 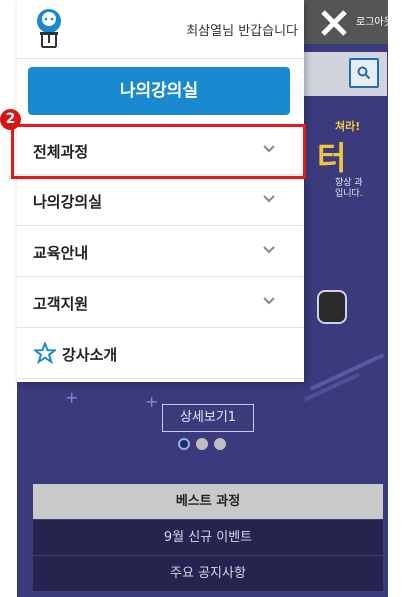 I want to click on user-icon, so click(x=49, y=28).